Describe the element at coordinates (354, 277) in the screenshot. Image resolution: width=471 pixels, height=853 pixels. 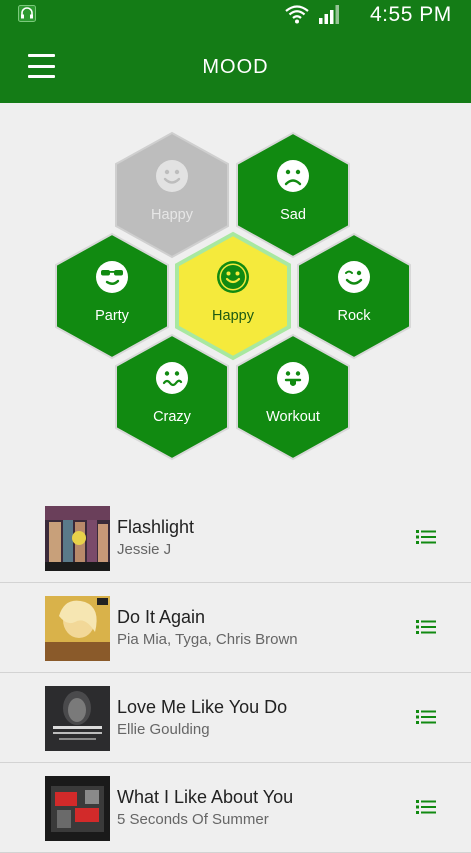
I see `wink-icon` at that location.